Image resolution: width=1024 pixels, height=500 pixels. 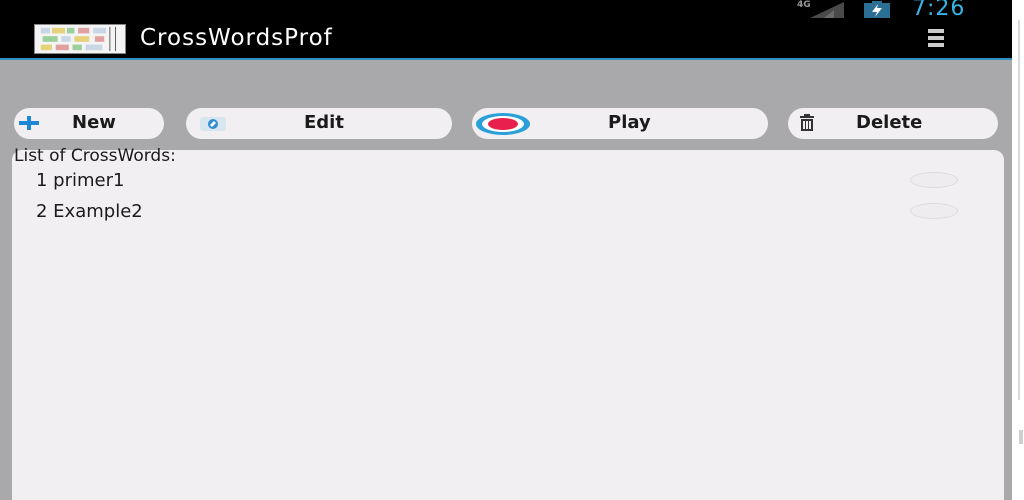 I want to click on crossword-grid-icon, so click(x=80, y=39).